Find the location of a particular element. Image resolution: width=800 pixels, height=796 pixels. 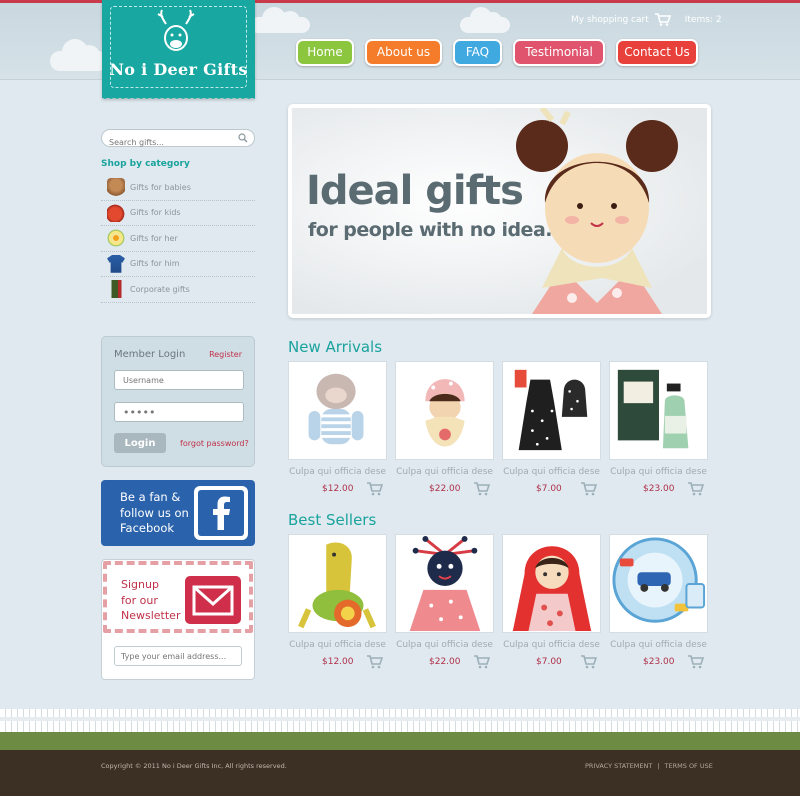

footer is located at coordinates (400, 773).